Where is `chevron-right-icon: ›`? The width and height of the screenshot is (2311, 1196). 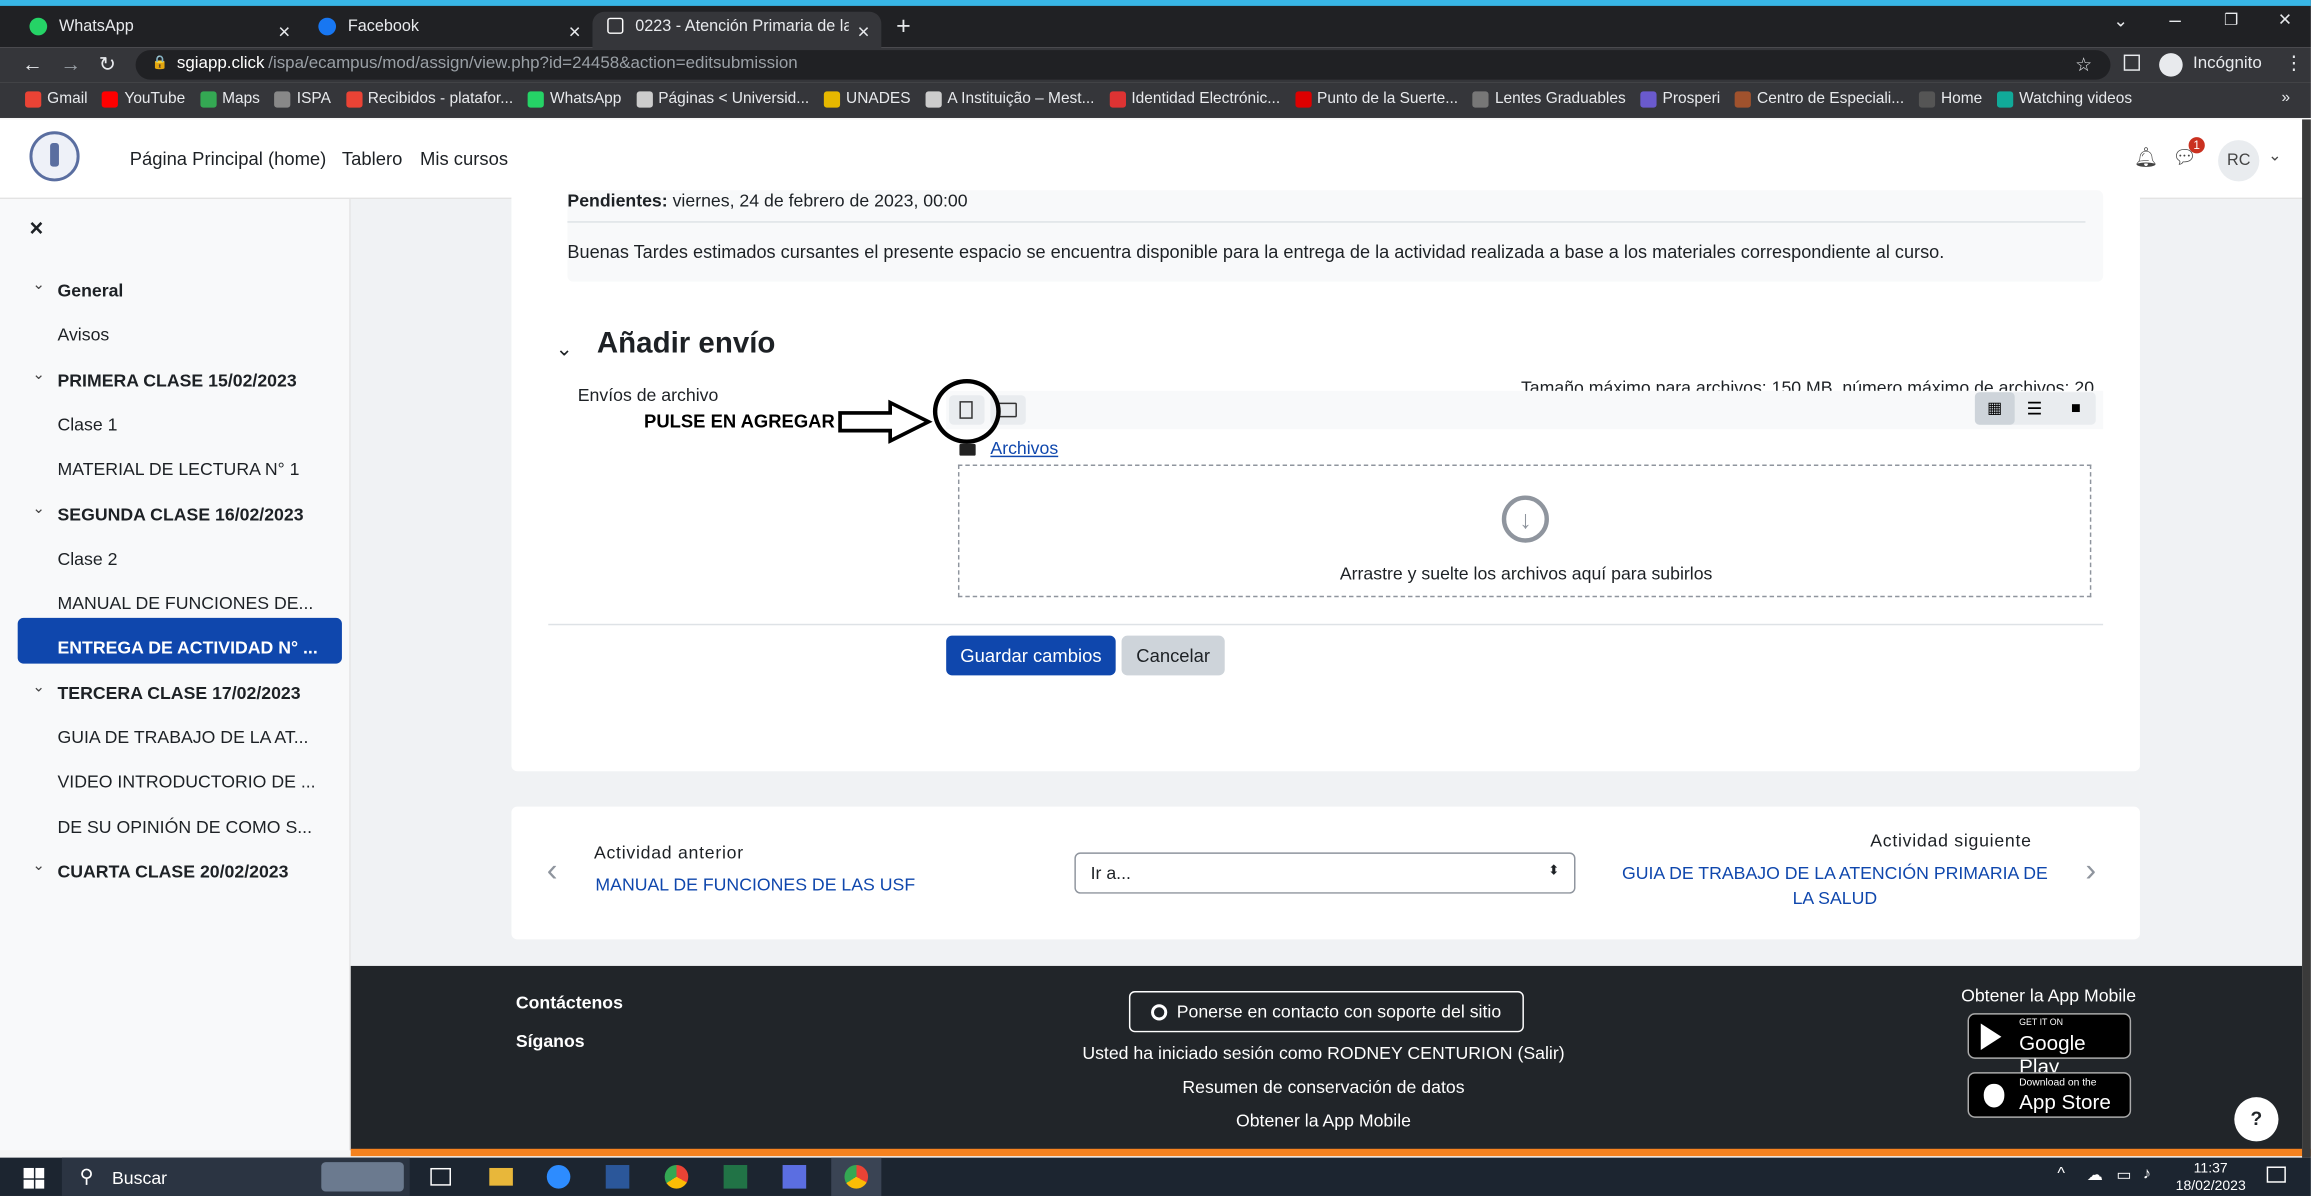 chevron-right-icon: › is located at coordinates (2090, 870).